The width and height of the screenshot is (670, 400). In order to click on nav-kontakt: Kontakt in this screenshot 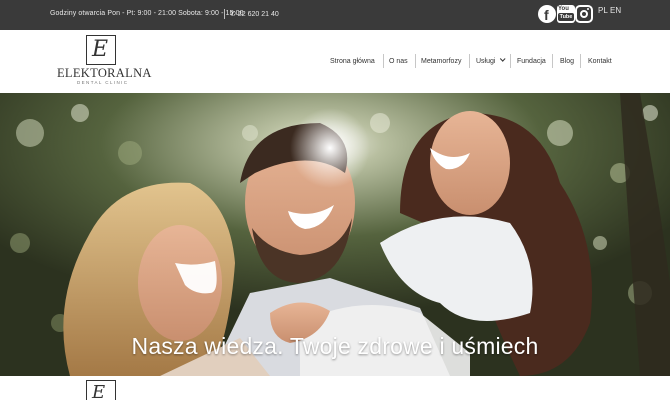, I will do `click(600, 61)`.